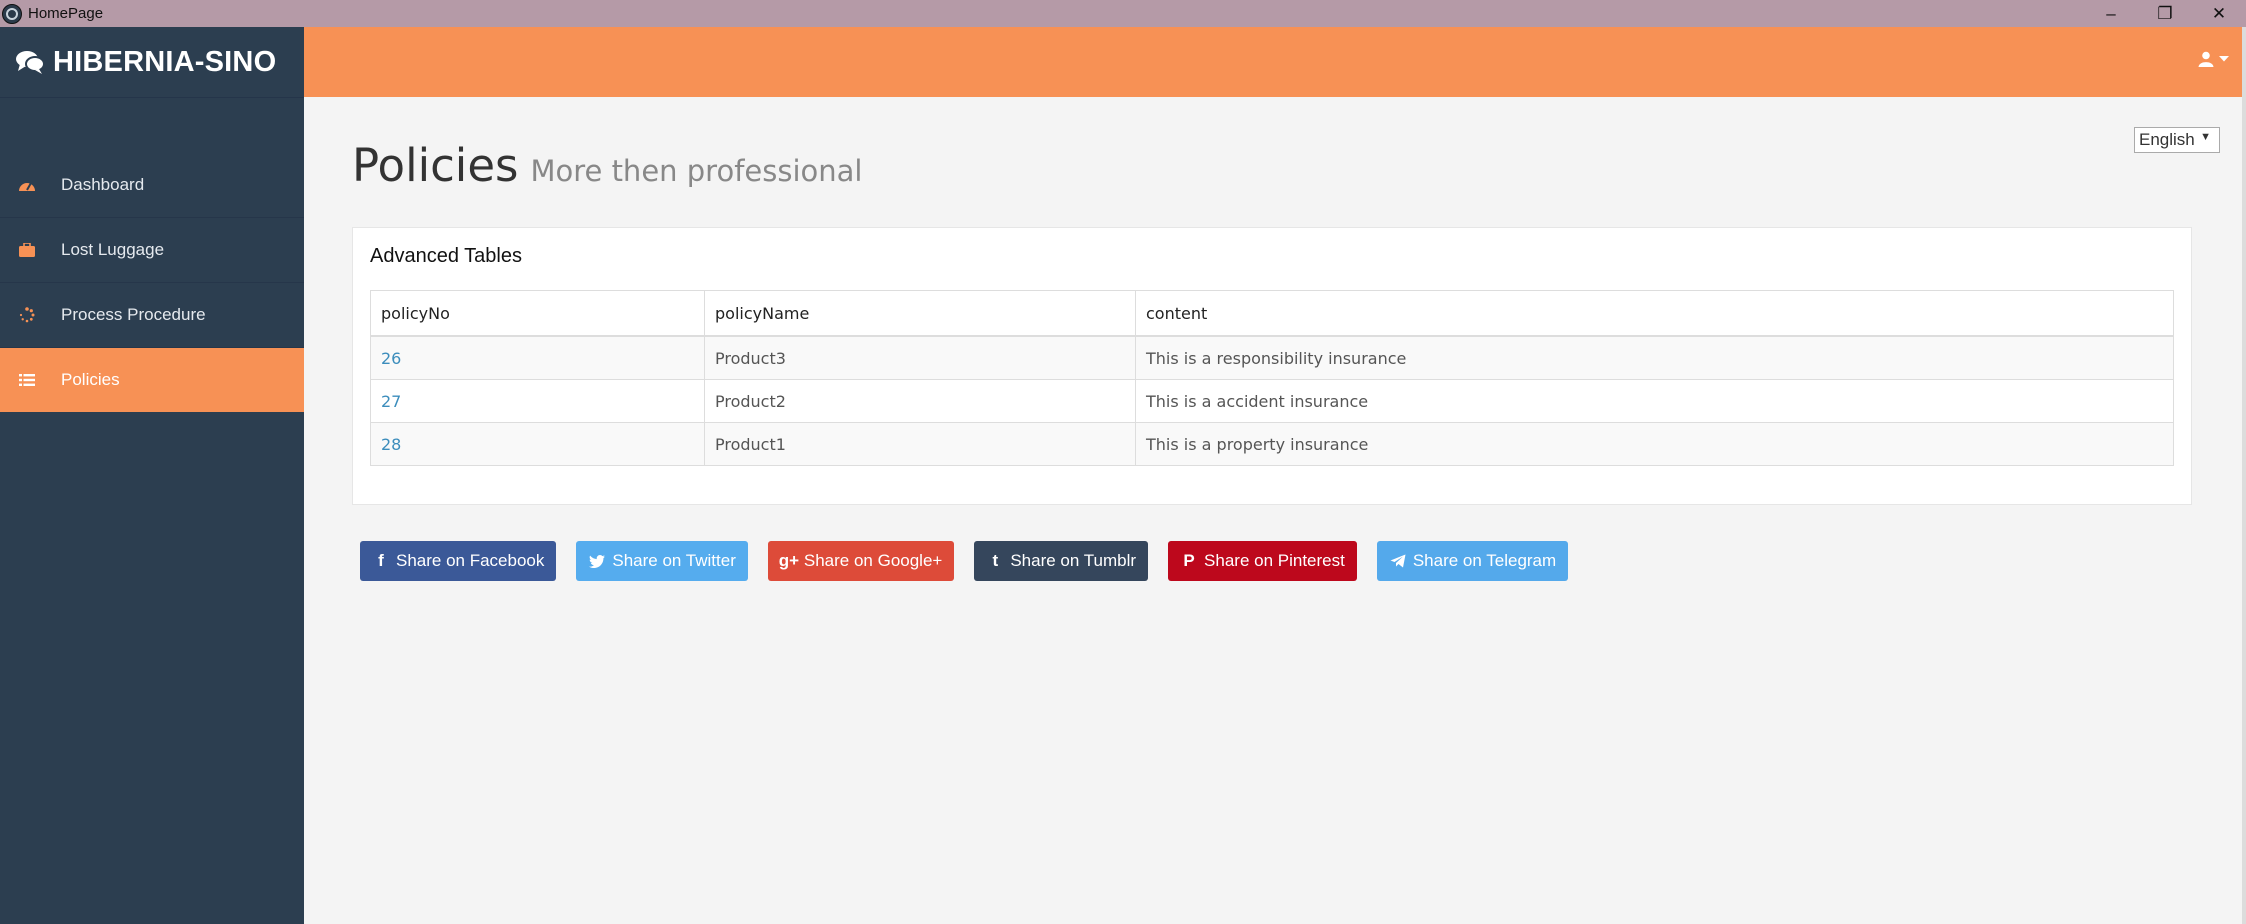 Image resolution: width=2246 pixels, height=924 pixels. Describe the element at coordinates (1654, 401) in the screenshot. I see `content-cell: This is a accident insurance` at that location.